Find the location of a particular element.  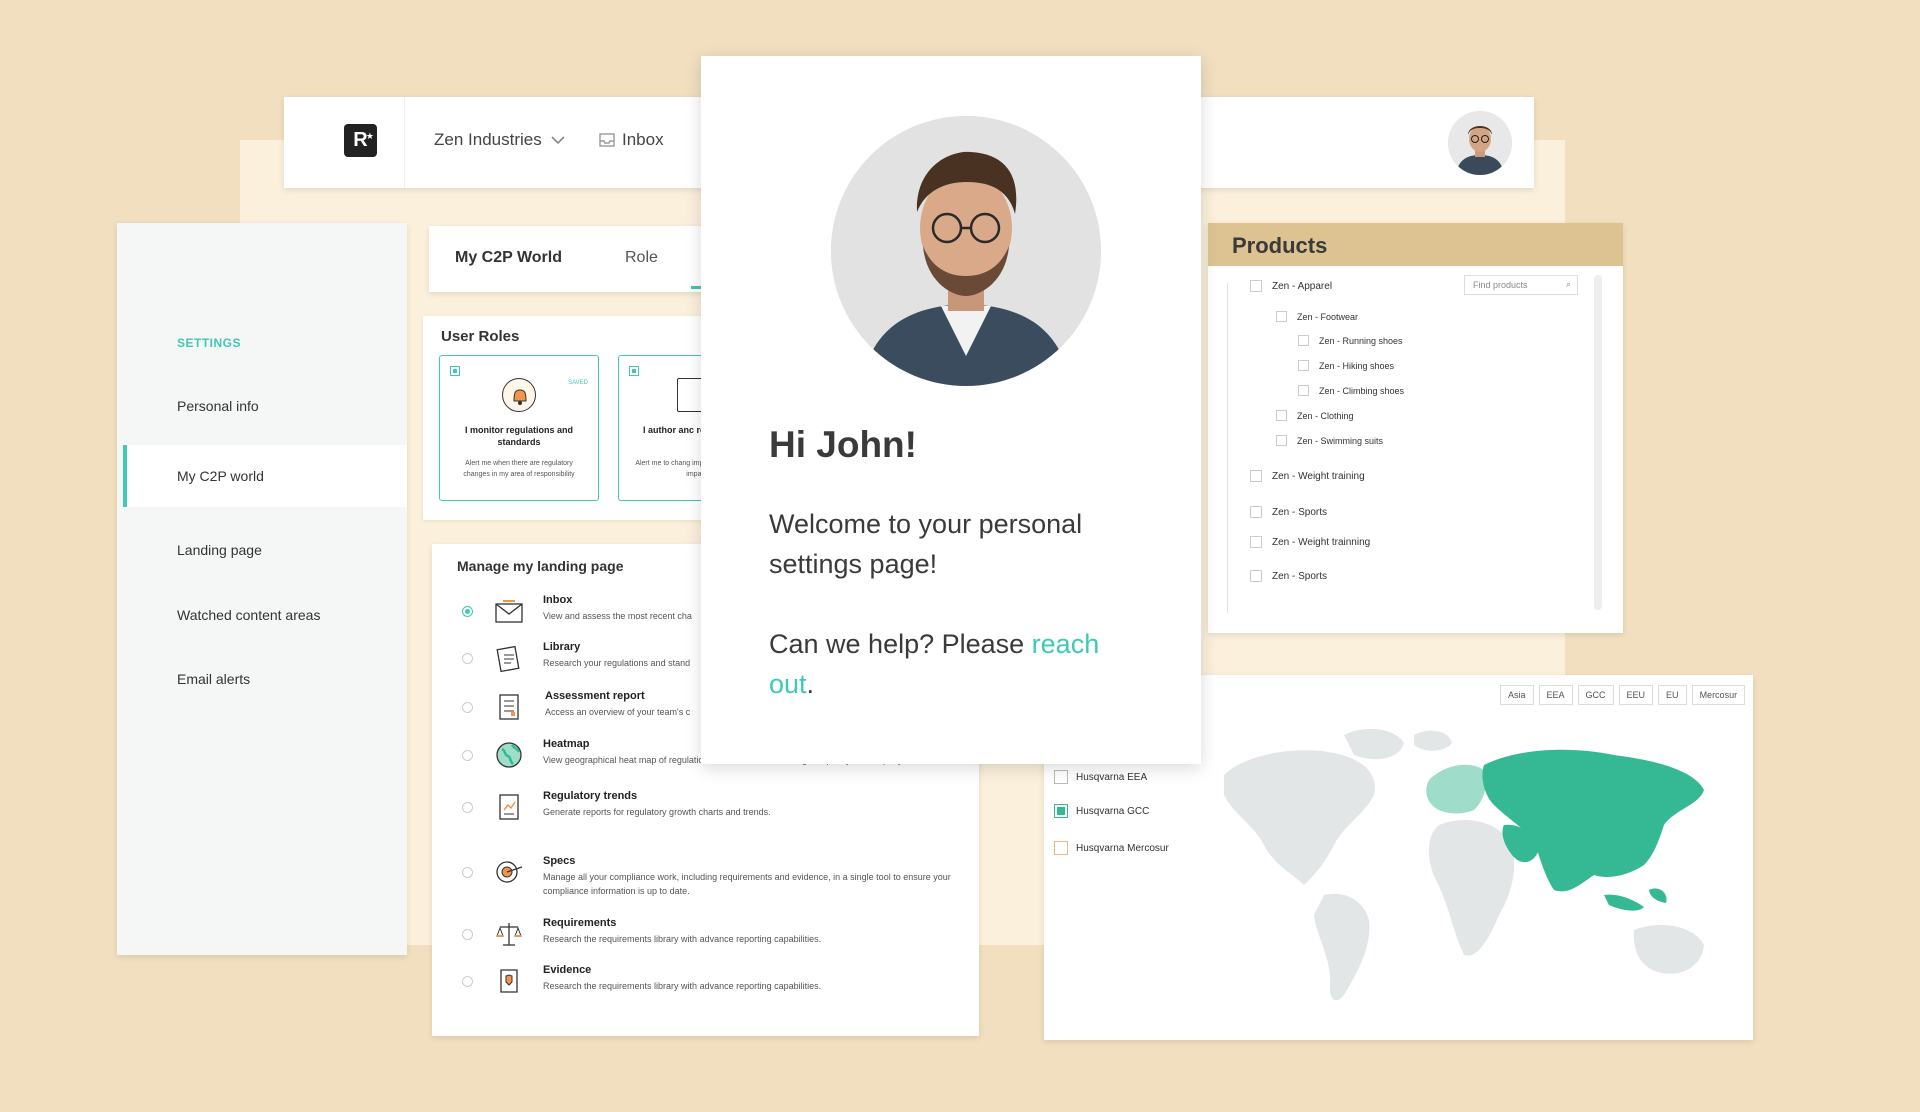

inbox-label: Inbox is located at coordinates (643, 139).